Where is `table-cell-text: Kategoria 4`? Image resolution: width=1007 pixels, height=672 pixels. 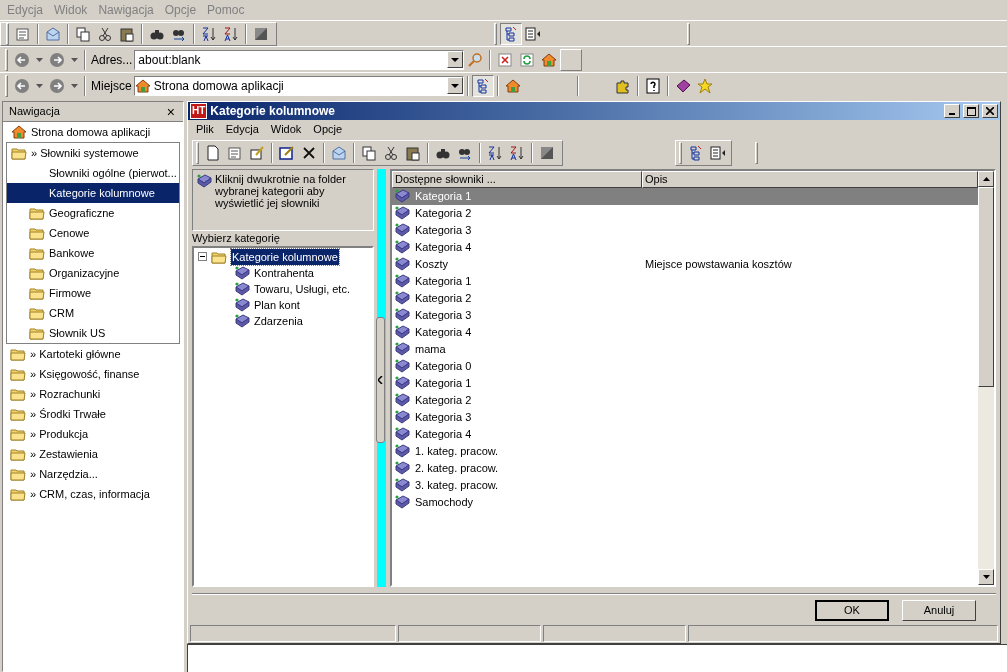 table-cell-text: Kategoria 4 is located at coordinates (443, 435).